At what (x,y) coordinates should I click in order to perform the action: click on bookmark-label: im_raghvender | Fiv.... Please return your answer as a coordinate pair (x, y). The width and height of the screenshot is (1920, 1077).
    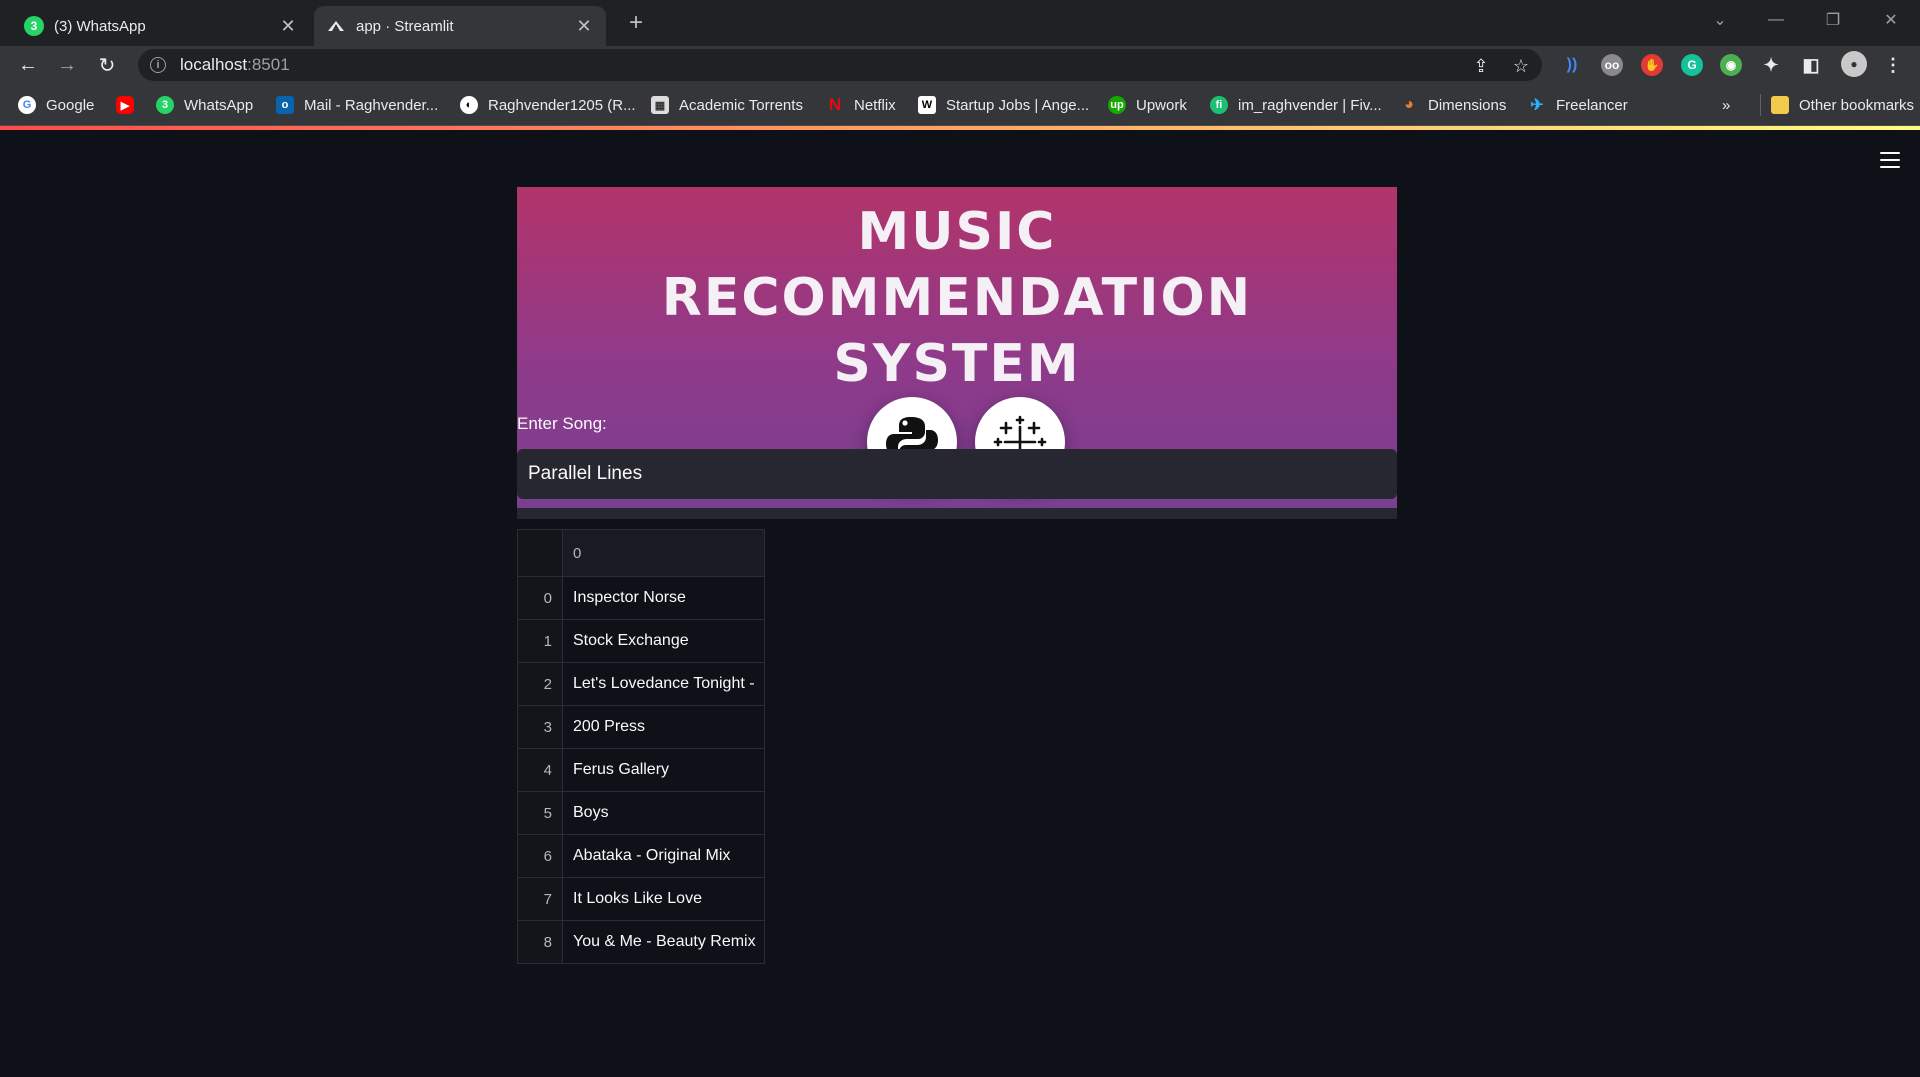
    Looking at the image, I should click on (1310, 105).